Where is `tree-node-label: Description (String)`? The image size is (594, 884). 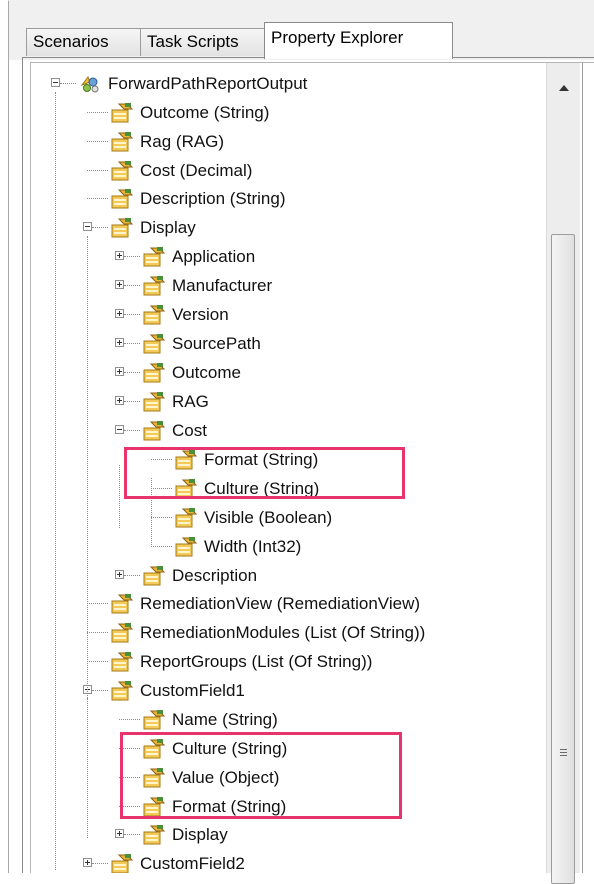
tree-node-label: Description (String) is located at coordinates (213, 198).